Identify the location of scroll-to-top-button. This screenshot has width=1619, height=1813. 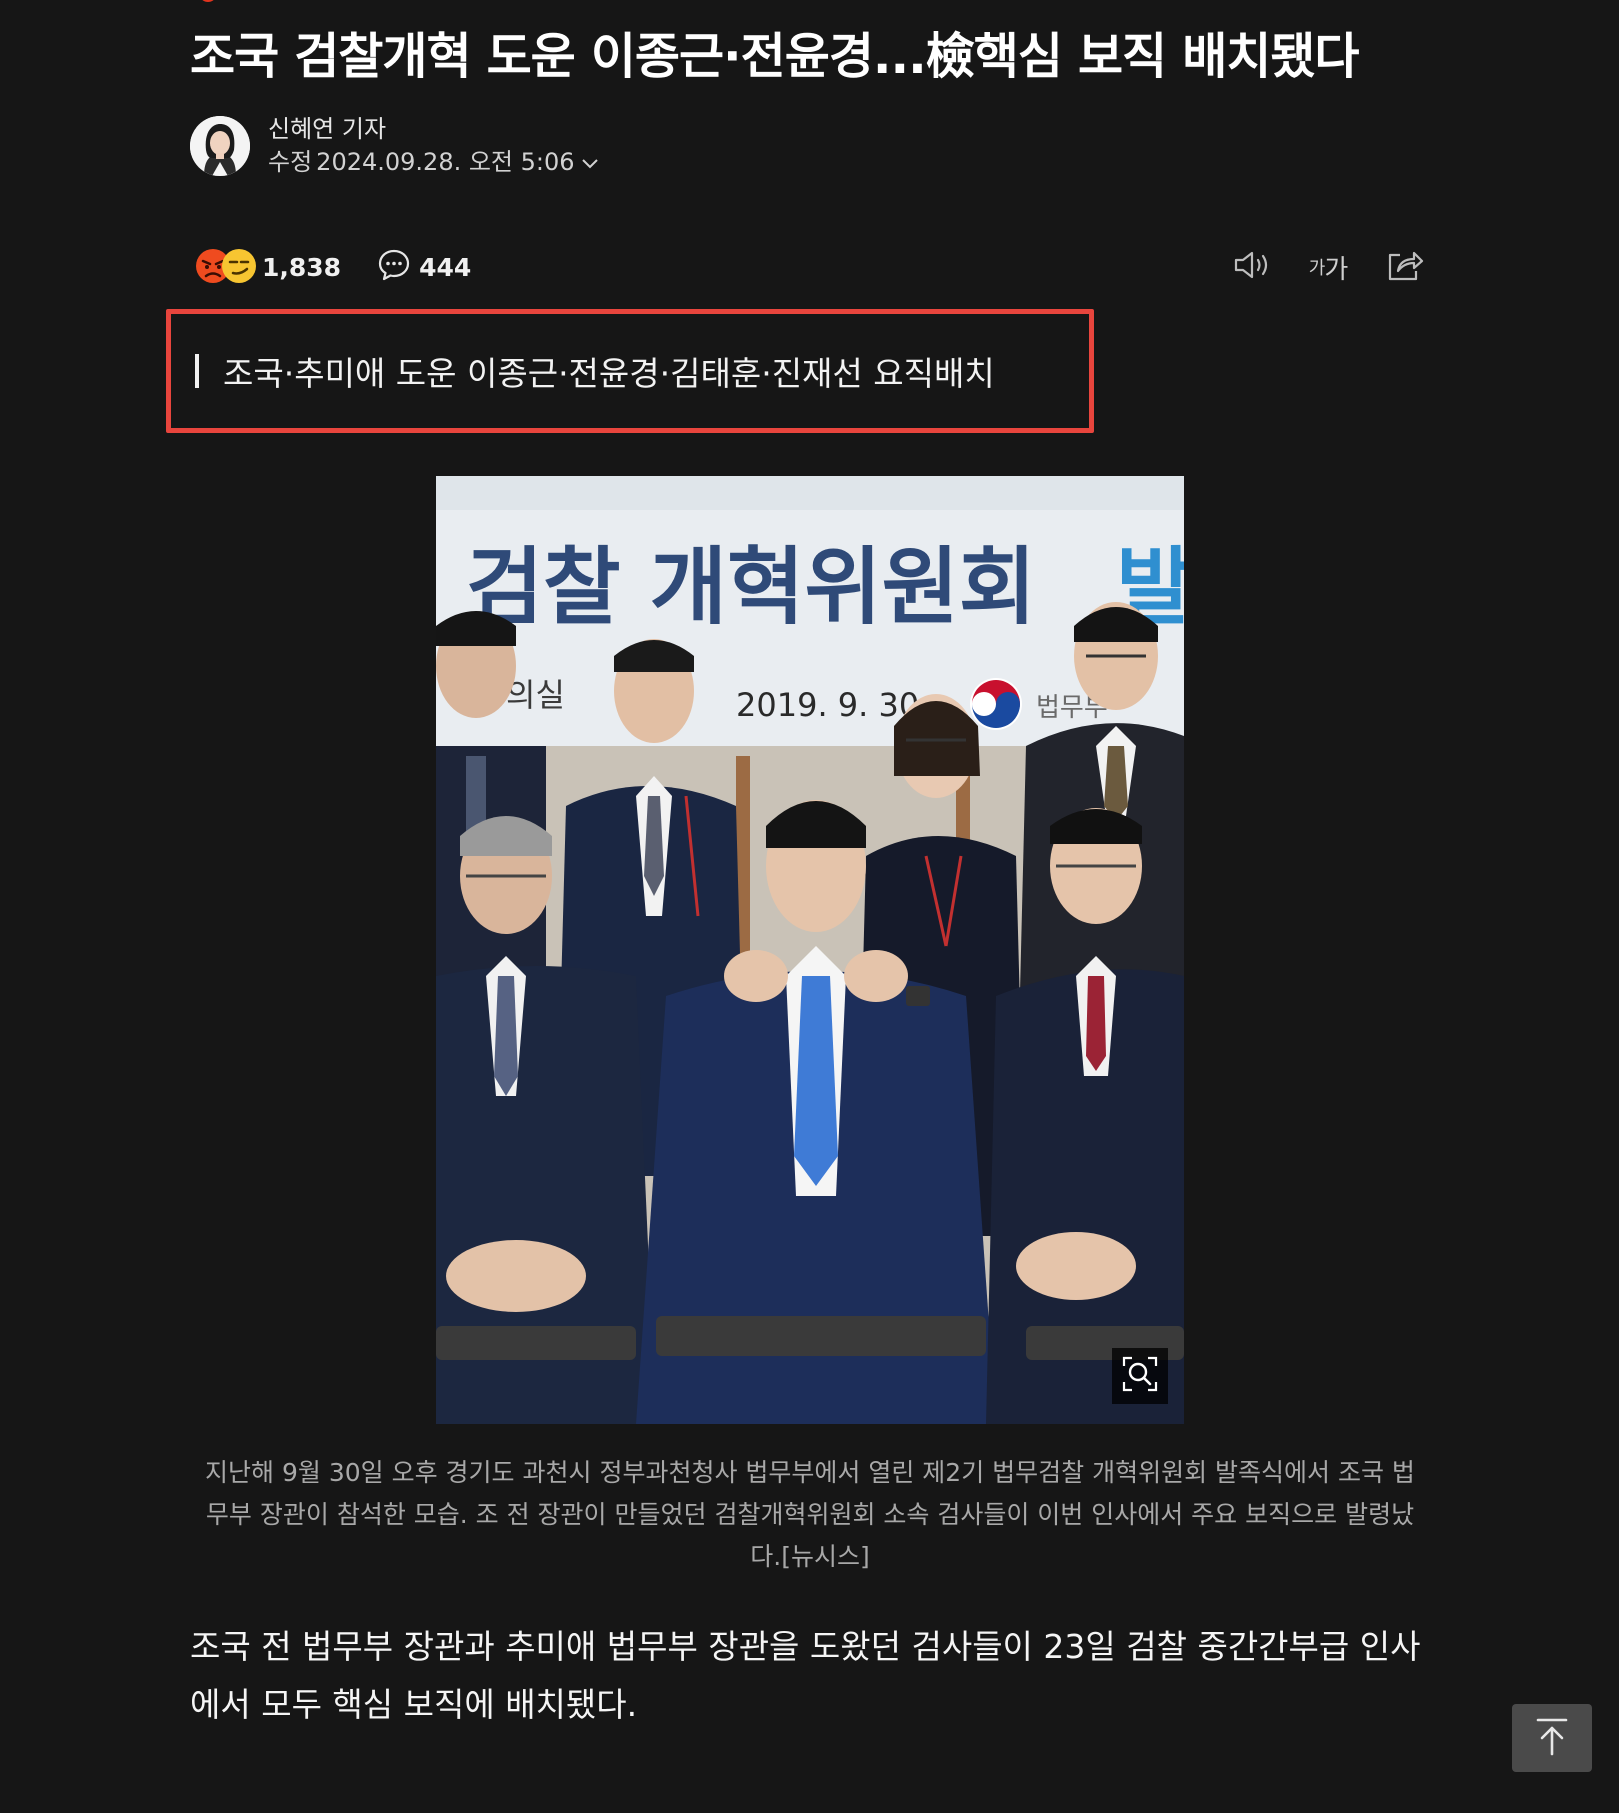
(1552, 1738).